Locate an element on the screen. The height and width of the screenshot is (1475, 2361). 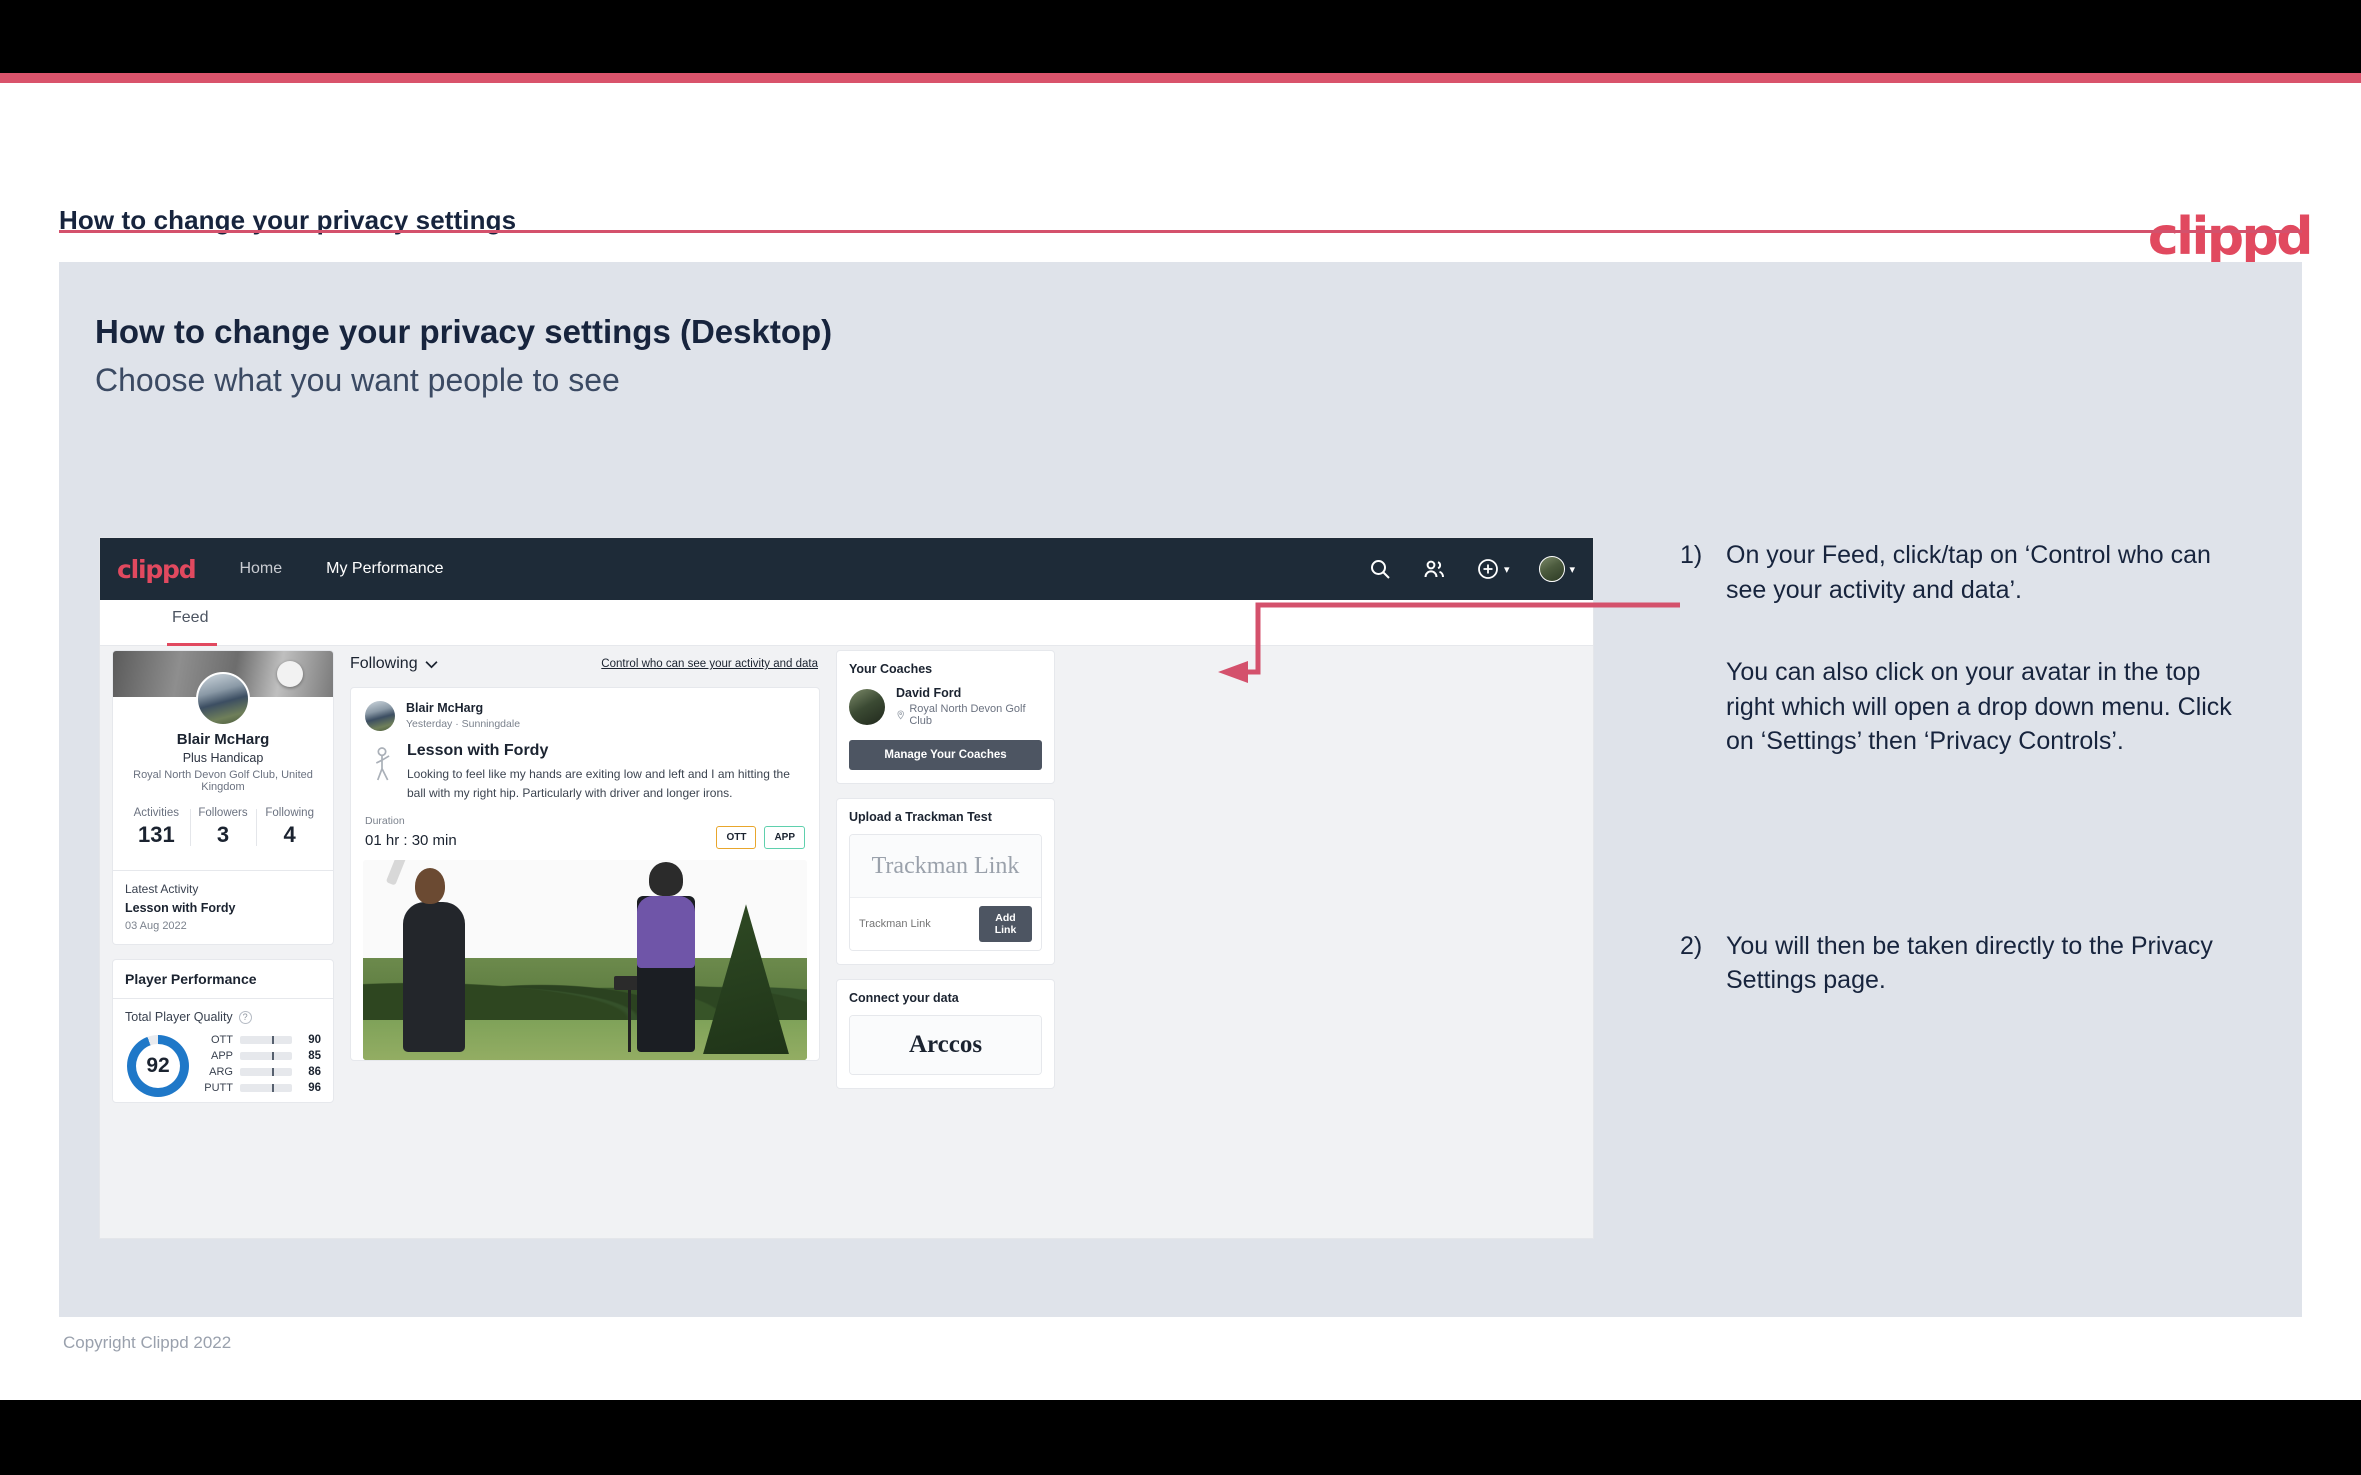
arccos-logo: Arccos is located at coordinates (945, 1045).